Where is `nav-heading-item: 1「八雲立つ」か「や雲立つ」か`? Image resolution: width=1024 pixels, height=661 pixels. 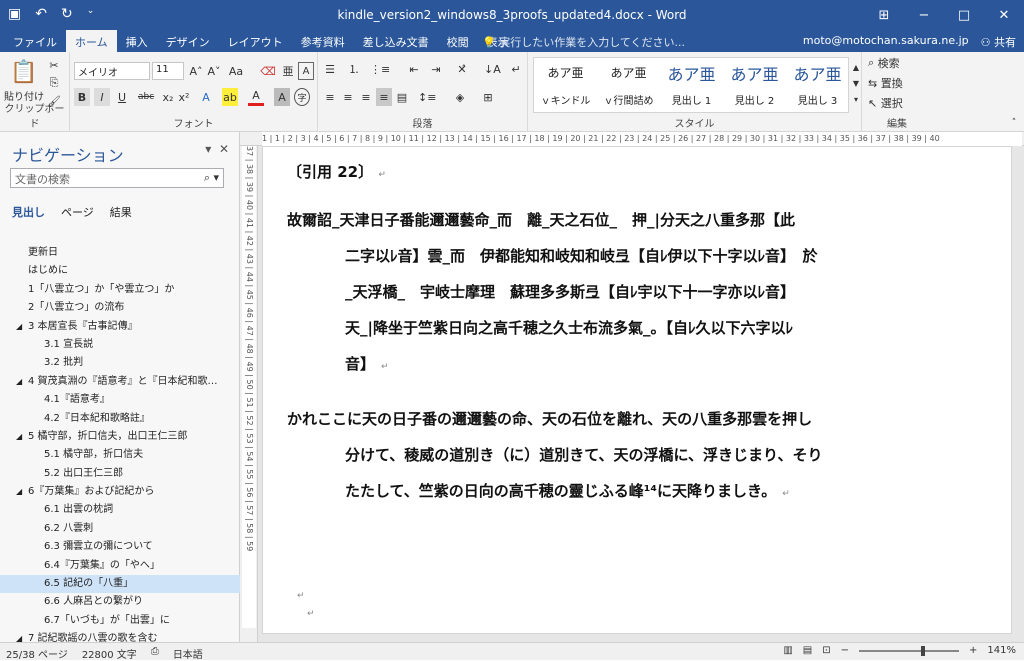 nav-heading-item: 1「八雲立つ」か「や雲立つ」か is located at coordinates (120, 290).